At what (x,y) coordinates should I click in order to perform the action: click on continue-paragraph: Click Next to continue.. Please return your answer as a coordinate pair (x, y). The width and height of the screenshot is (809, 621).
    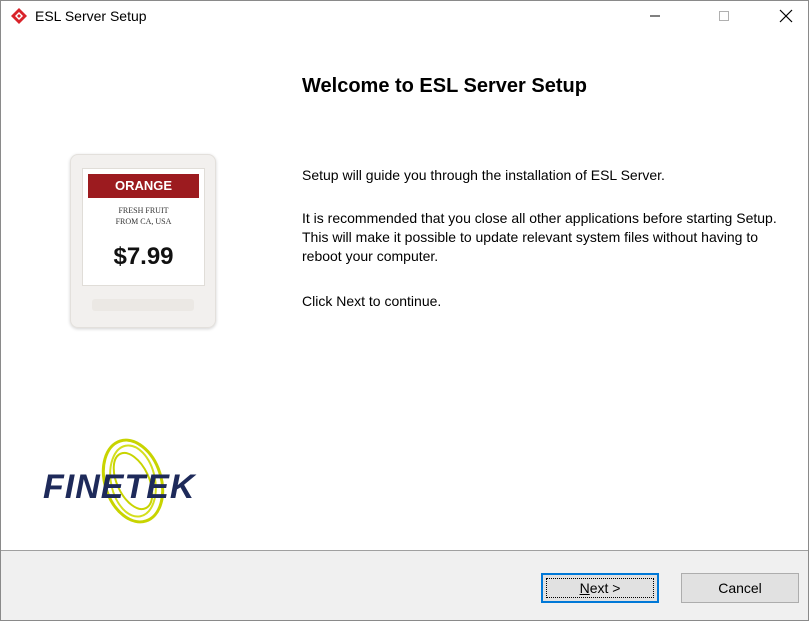
    Looking at the image, I should click on (372, 301).